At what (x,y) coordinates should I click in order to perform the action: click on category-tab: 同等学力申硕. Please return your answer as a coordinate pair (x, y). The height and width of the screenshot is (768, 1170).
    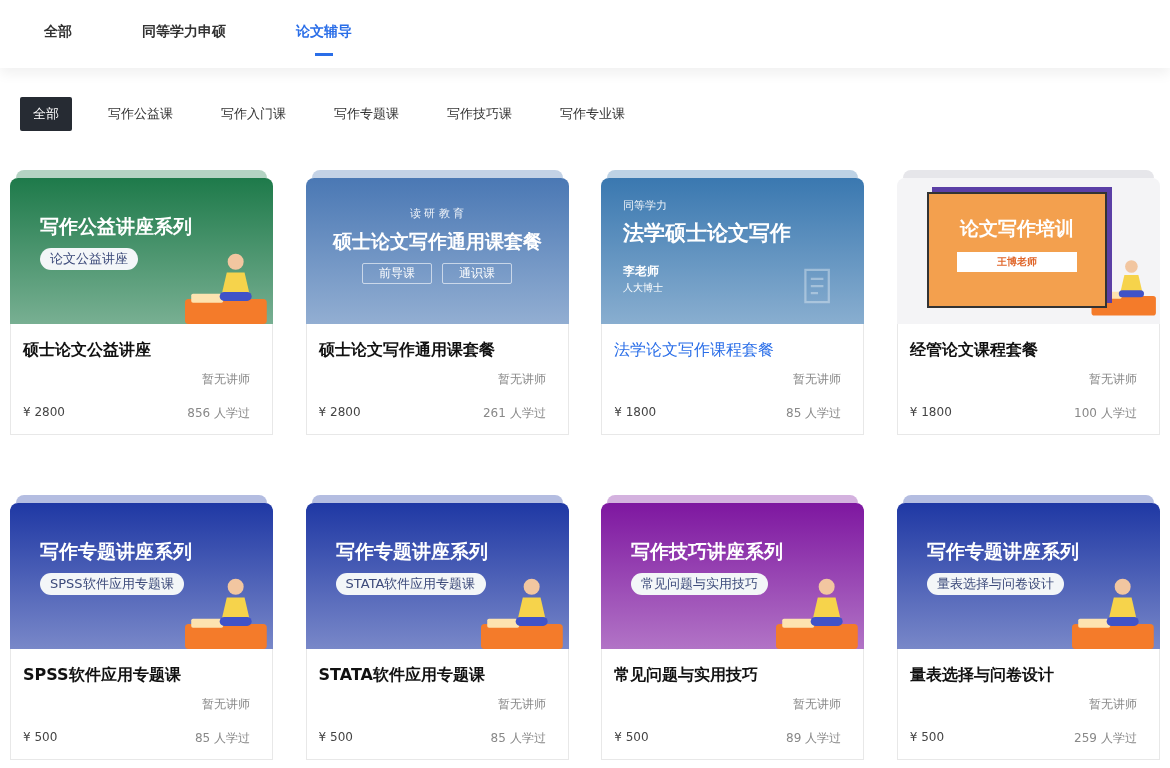
    Looking at the image, I should click on (184, 34).